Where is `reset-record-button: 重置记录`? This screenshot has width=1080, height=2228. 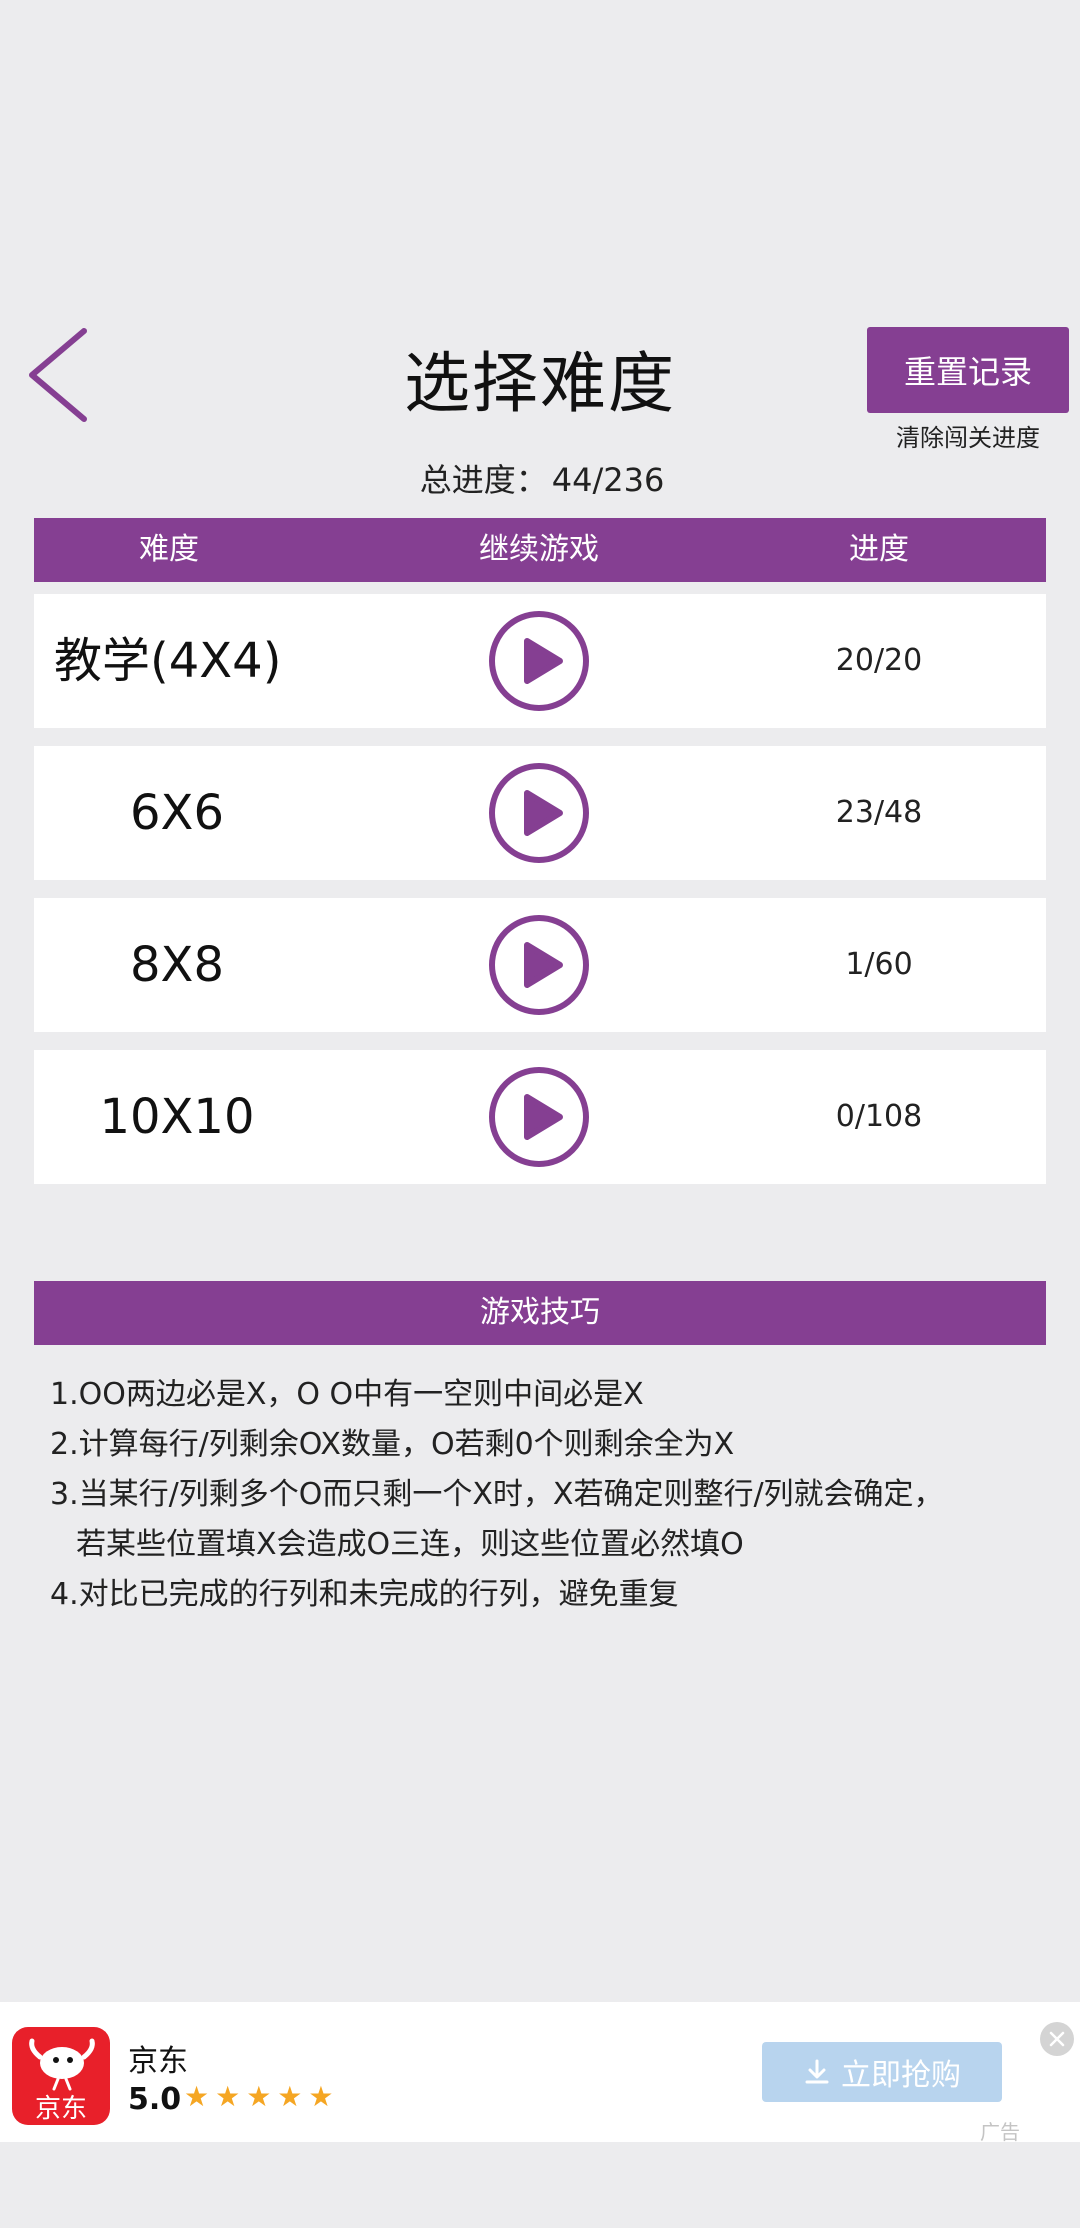
reset-record-button: 重置记录 is located at coordinates (968, 370).